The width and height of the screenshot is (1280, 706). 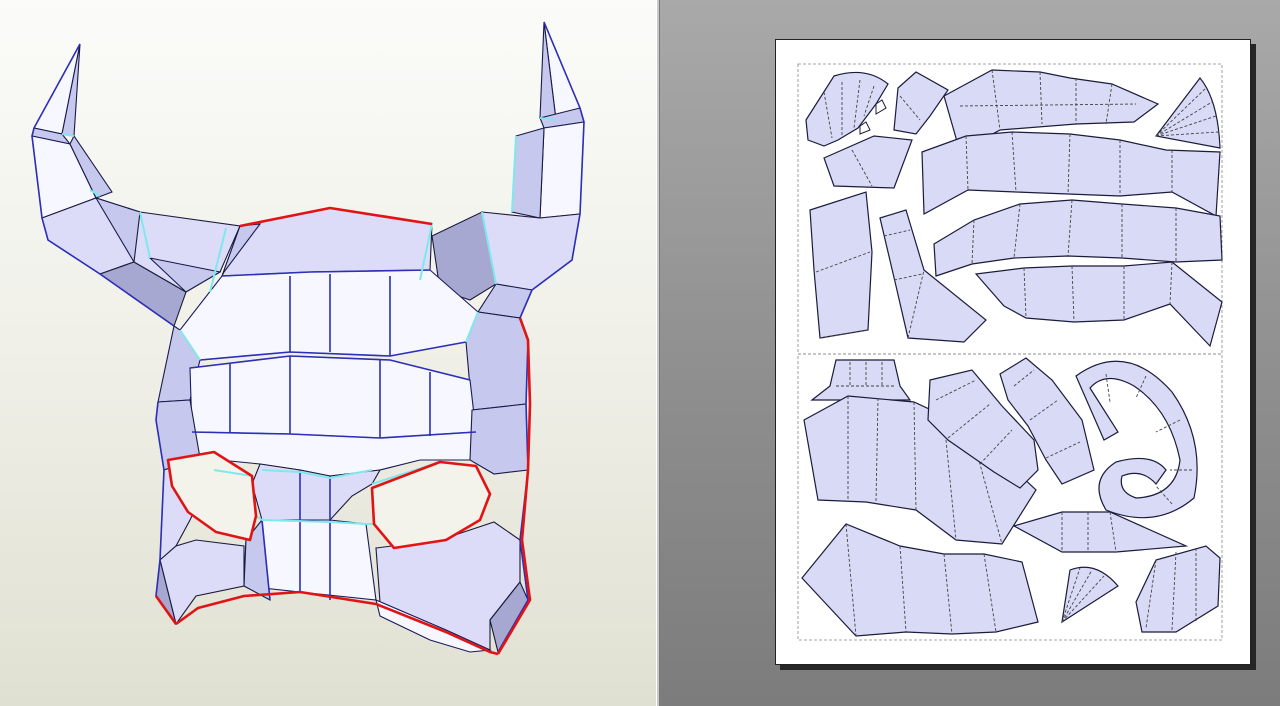 What do you see at coordinates (1090, 595) in the screenshot?
I see `piece-fan-bottom` at bounding box center [1090, 595].